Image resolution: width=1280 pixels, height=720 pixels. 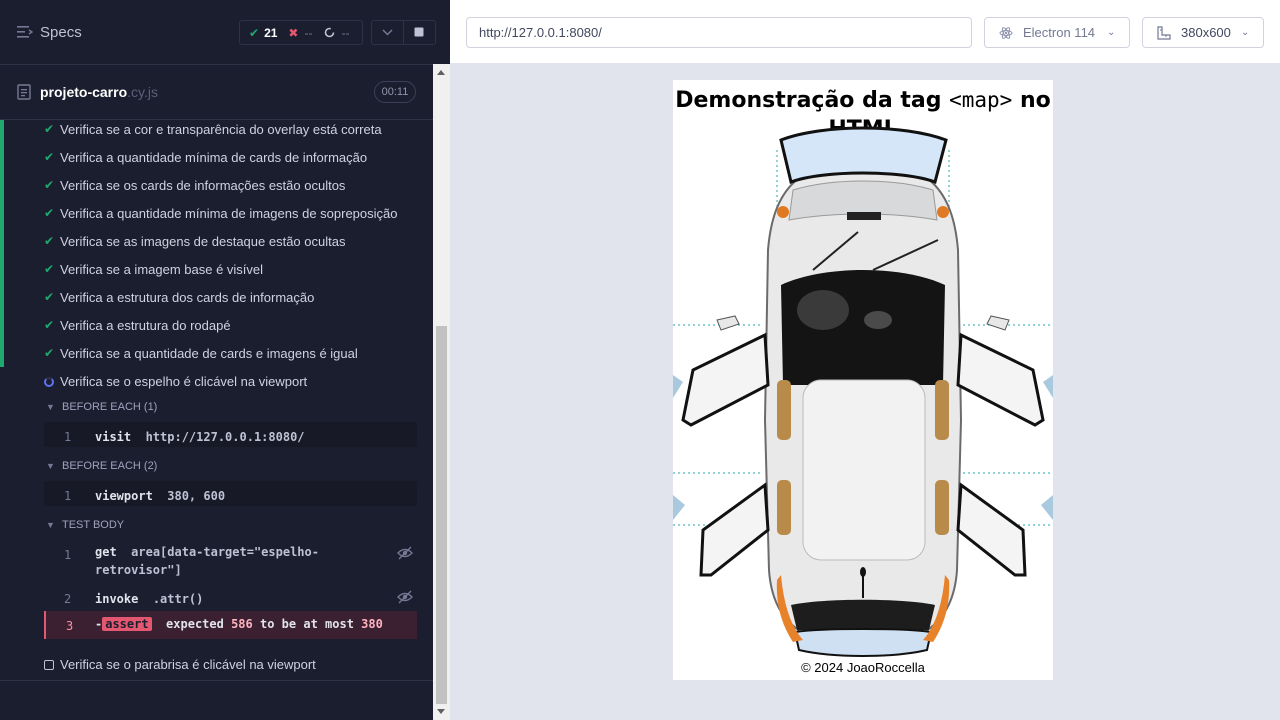 I want to click on document-icon, so click(x=24, y=92).